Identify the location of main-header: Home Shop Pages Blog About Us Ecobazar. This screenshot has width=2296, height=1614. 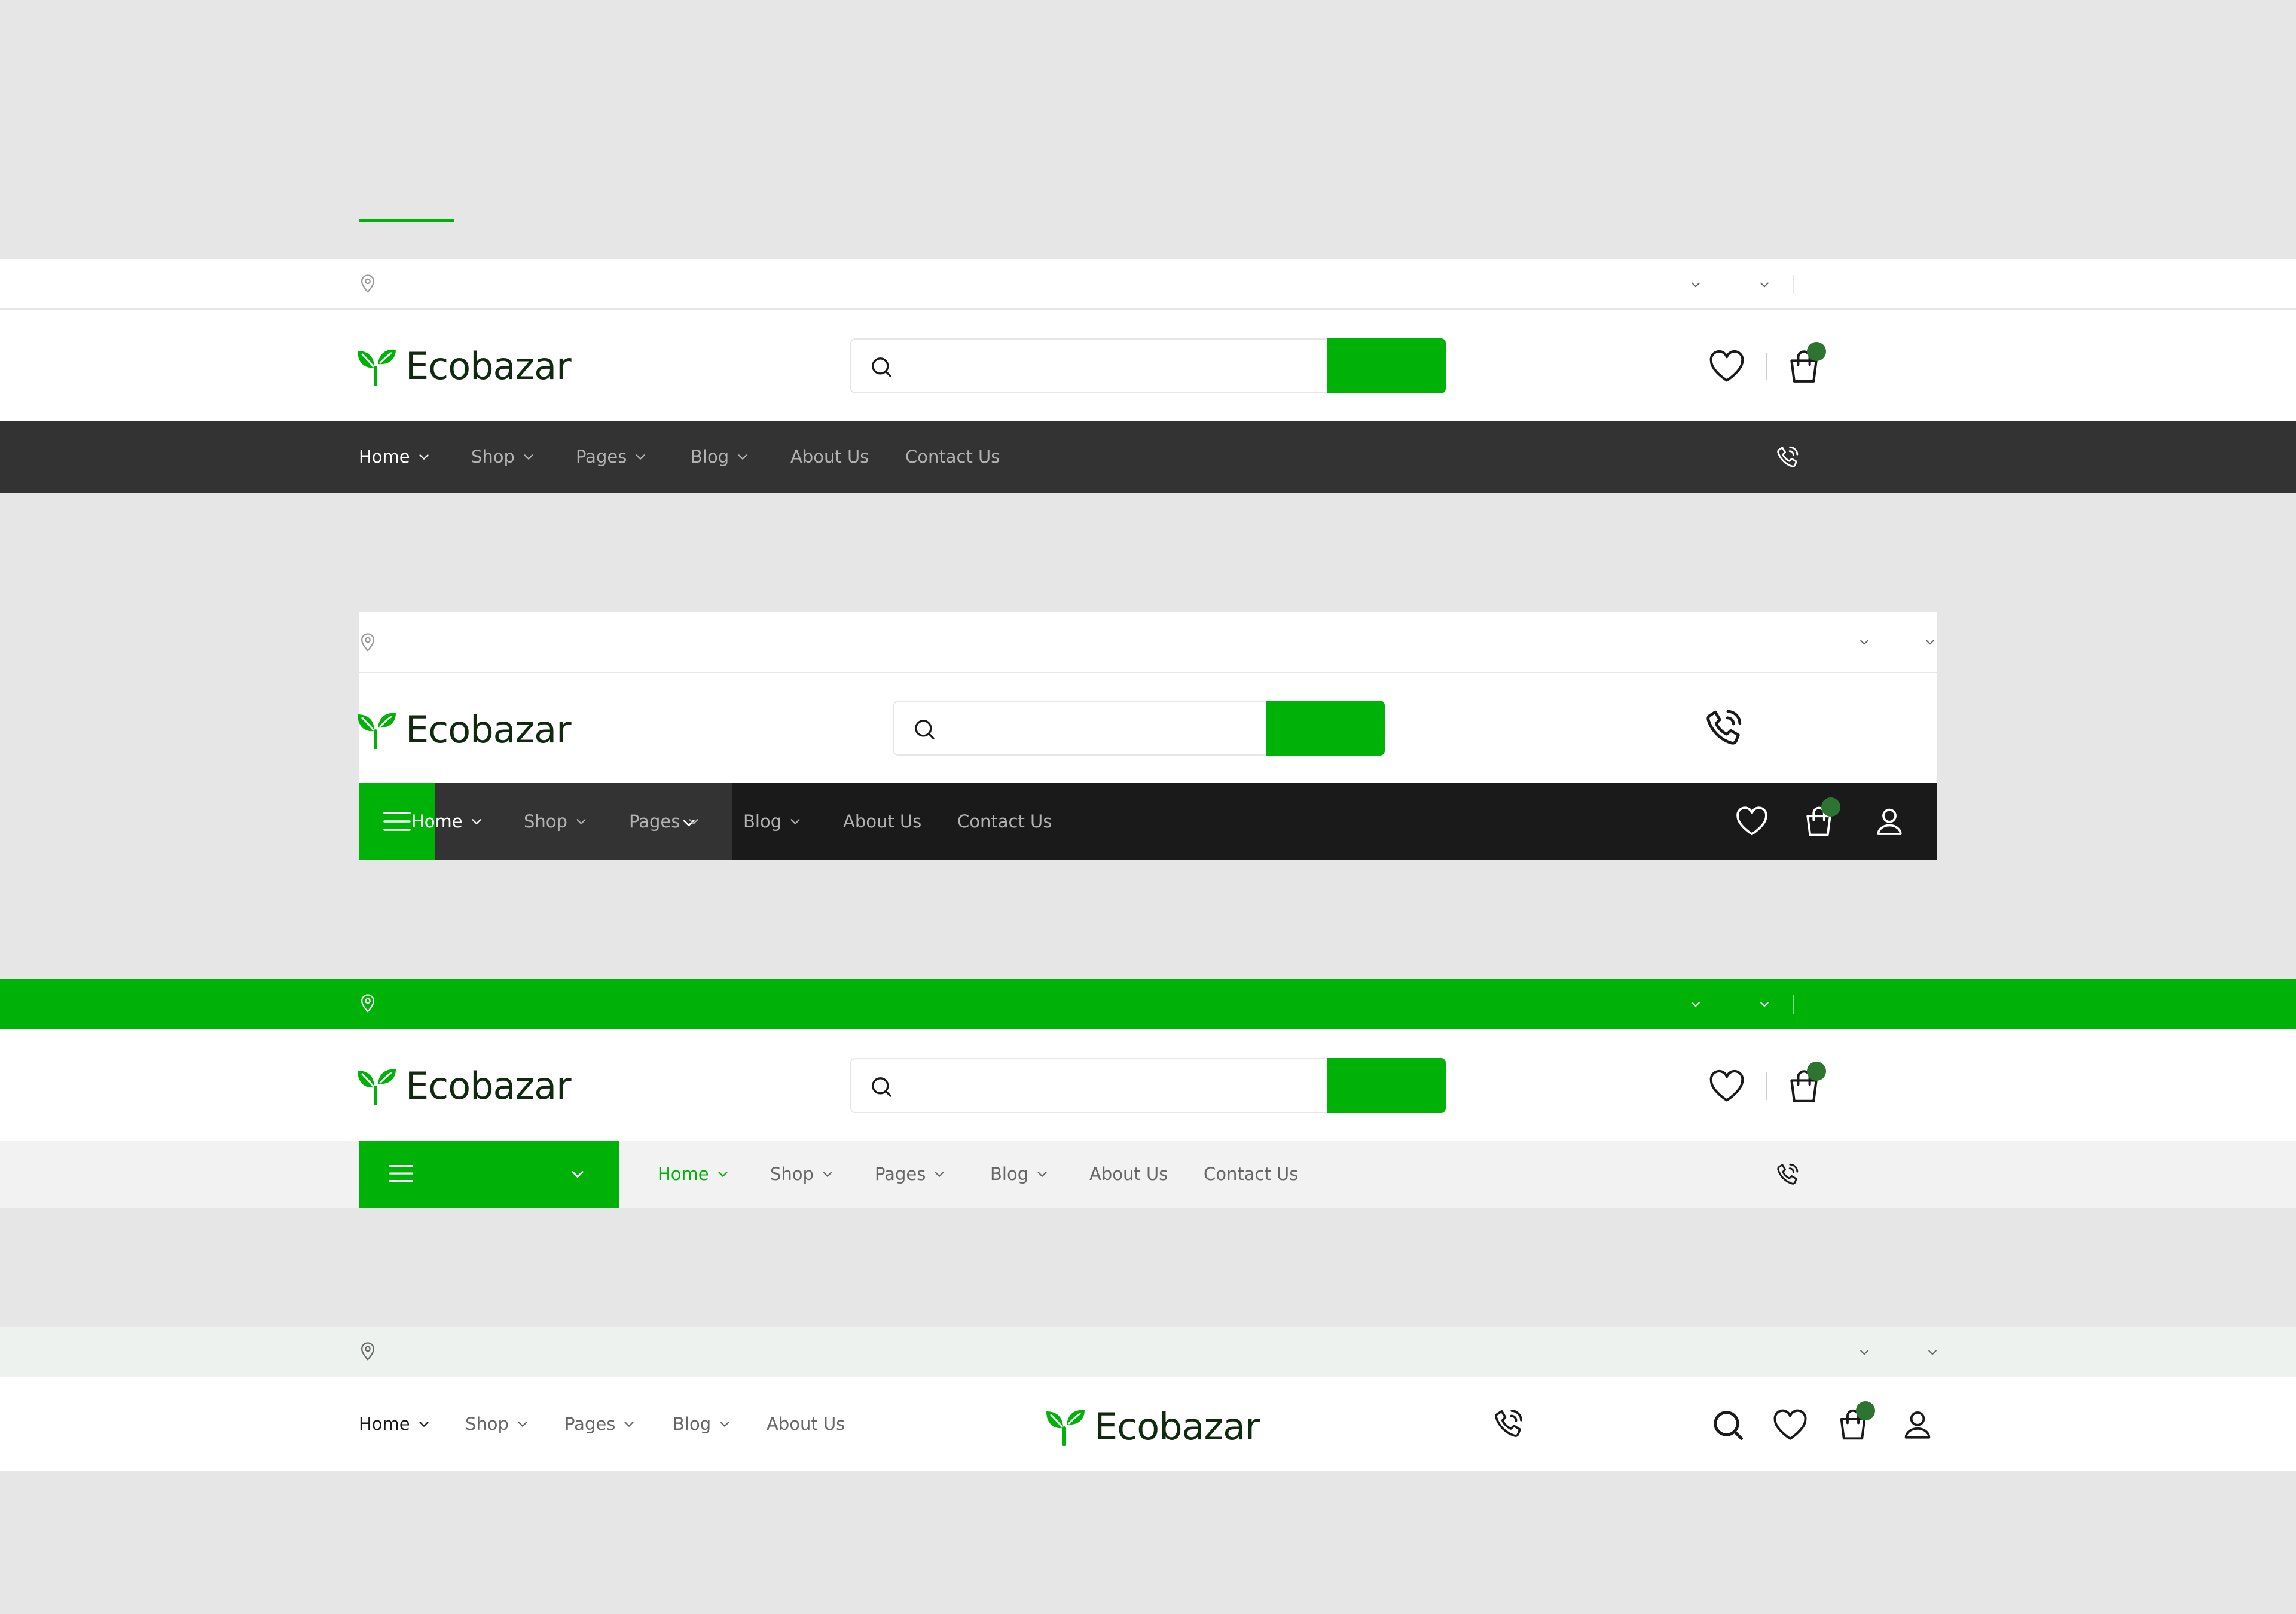
(1148, 1424).